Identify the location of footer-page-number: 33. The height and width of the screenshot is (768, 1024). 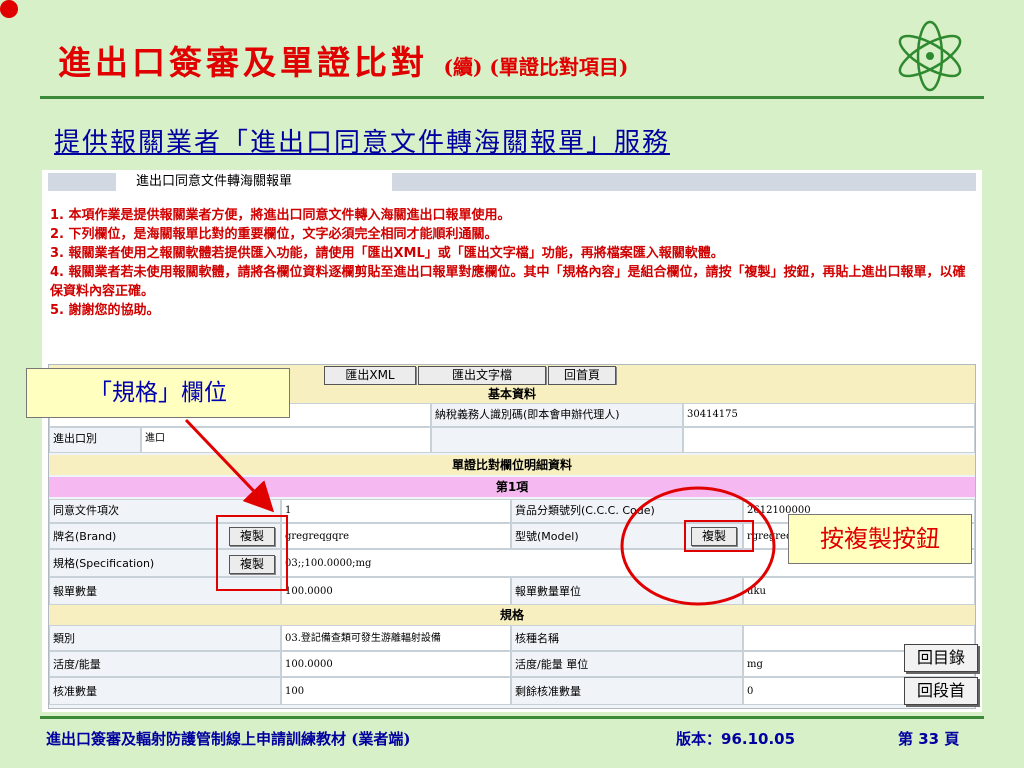
(929, 739).